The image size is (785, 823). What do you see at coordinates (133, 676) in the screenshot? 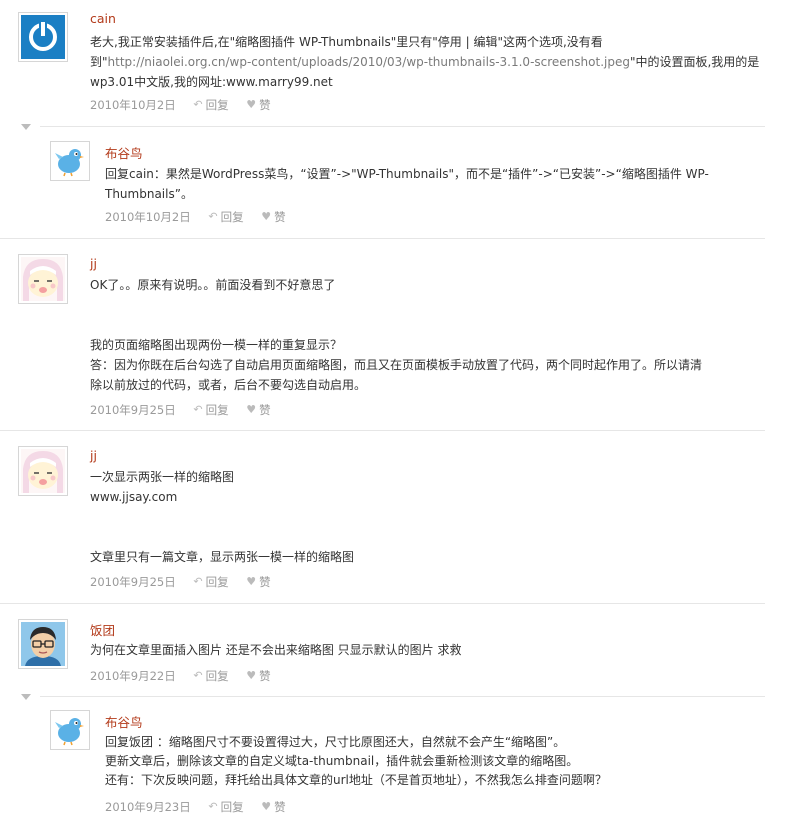
I see `comment-date: 2010年9月22日` at bounding box center [133, 676].